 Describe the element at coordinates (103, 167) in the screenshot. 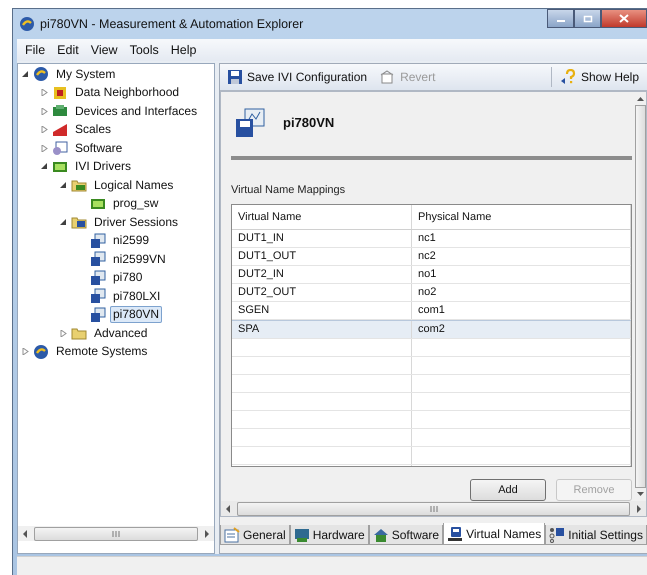

I see `tree-item: IVI Drivers` at that location.